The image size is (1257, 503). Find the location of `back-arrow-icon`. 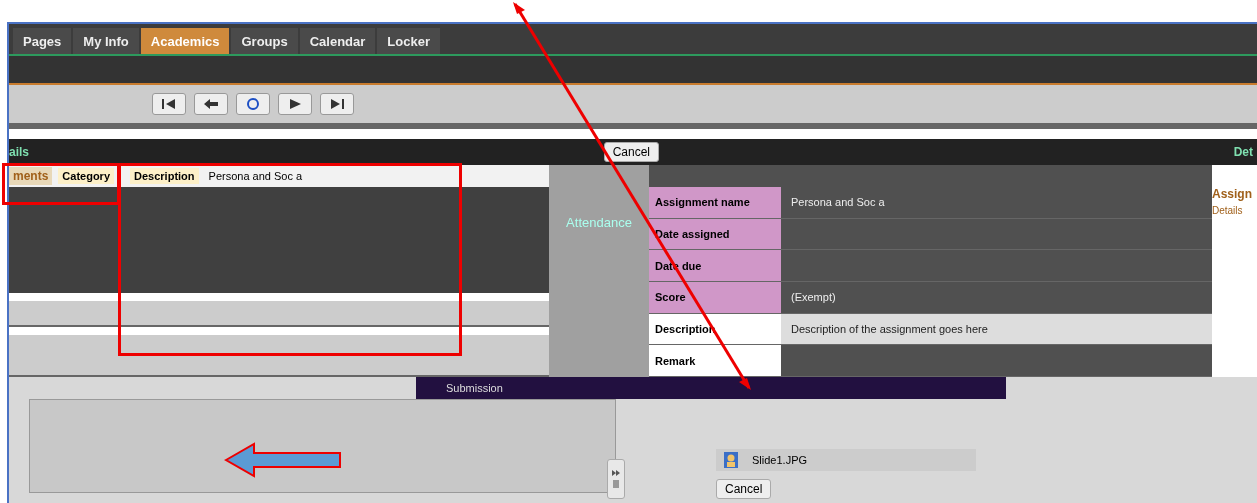

back-arrow-icon is located at coordinates (211, 104).